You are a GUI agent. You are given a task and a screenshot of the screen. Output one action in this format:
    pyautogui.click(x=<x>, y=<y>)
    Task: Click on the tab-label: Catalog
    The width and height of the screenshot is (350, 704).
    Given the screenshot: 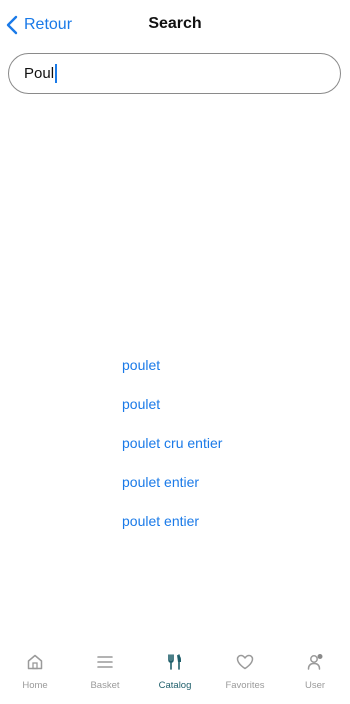 What is the action you would take?
    pyautogui.click(x=175, y=685)
    